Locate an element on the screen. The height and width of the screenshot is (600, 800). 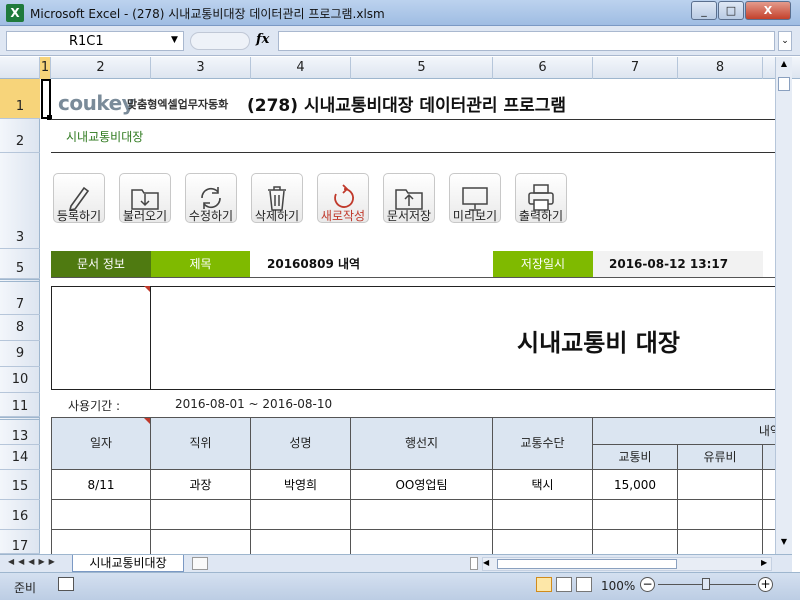
formula-cancel-enter is located at coordinates (220, 41).